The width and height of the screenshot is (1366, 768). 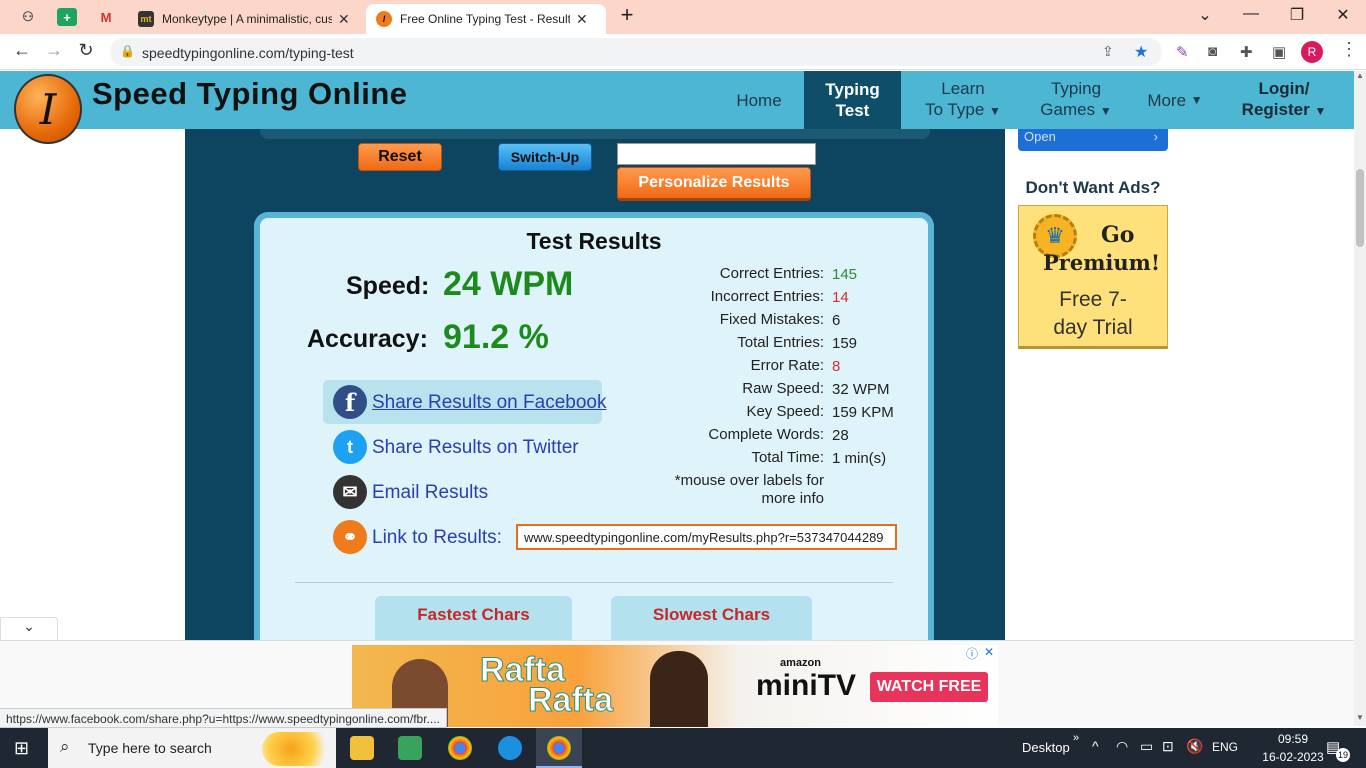 I want to click on stat-label: Error Rate:, so click(x=732, y=365).